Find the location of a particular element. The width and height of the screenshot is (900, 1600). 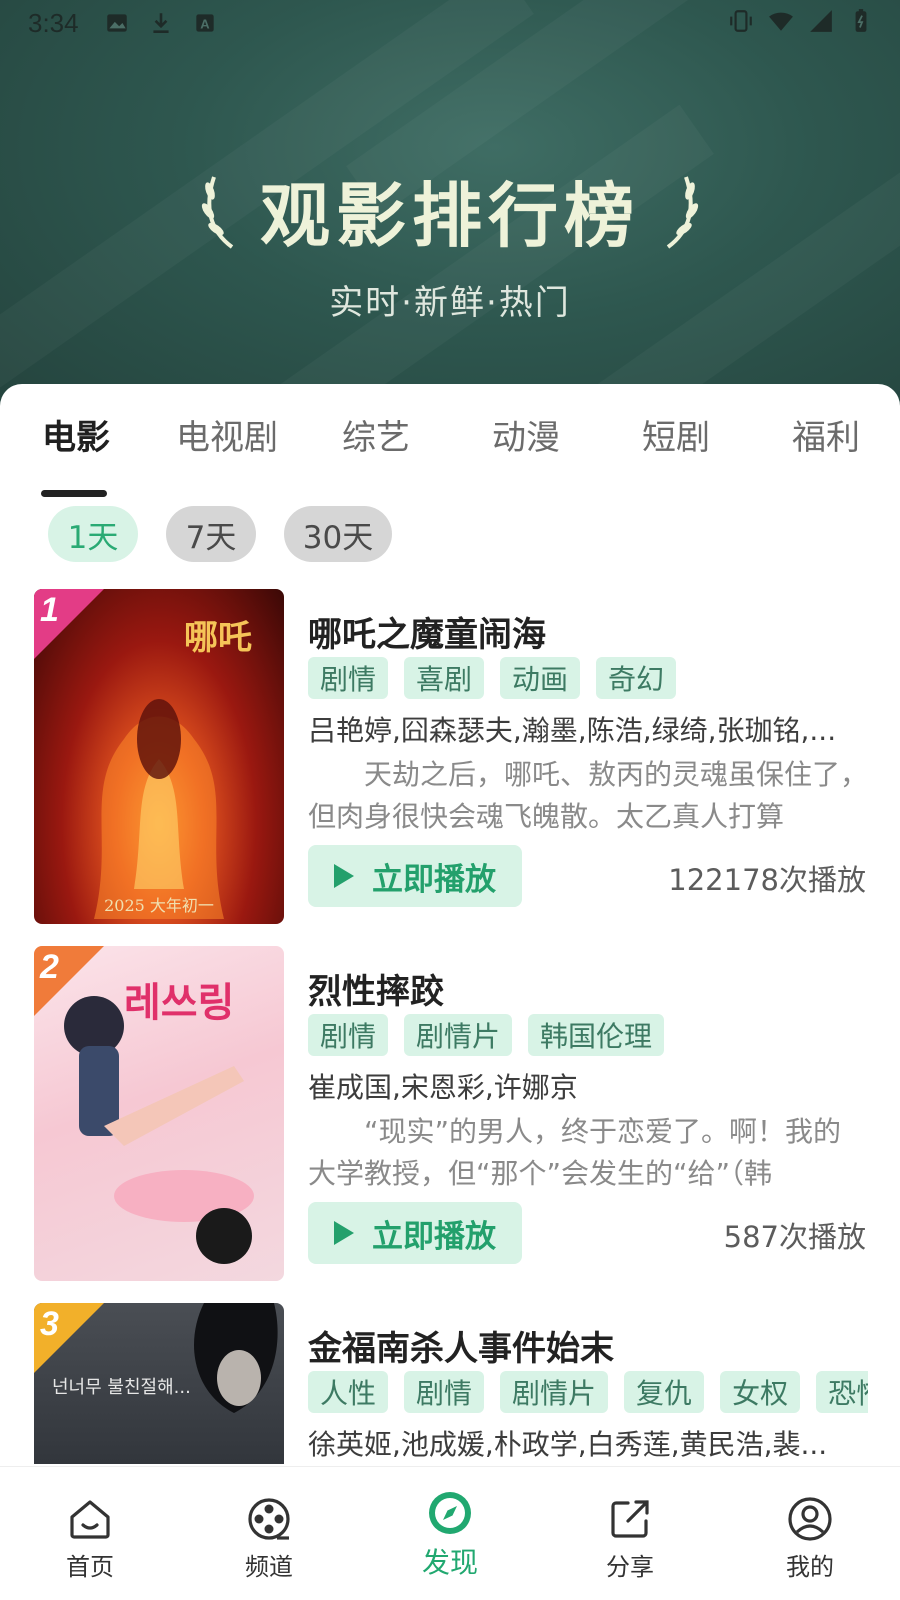

svg-text: A is located at coordinates (205, 23).